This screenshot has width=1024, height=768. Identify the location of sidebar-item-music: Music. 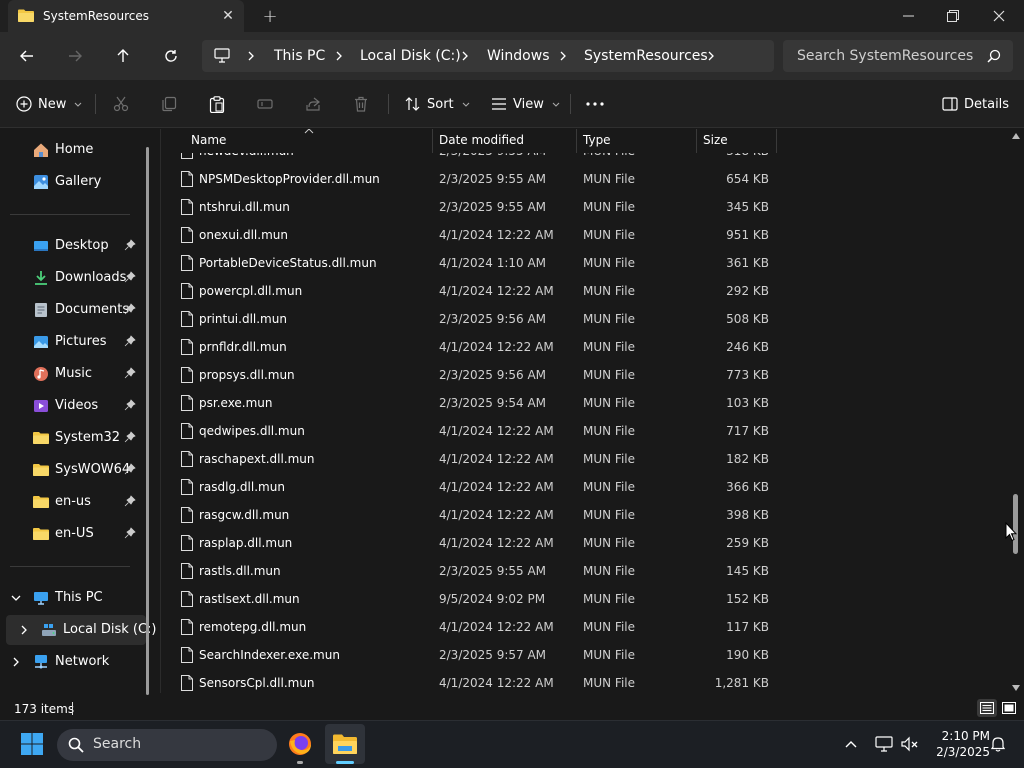
(74, 374).